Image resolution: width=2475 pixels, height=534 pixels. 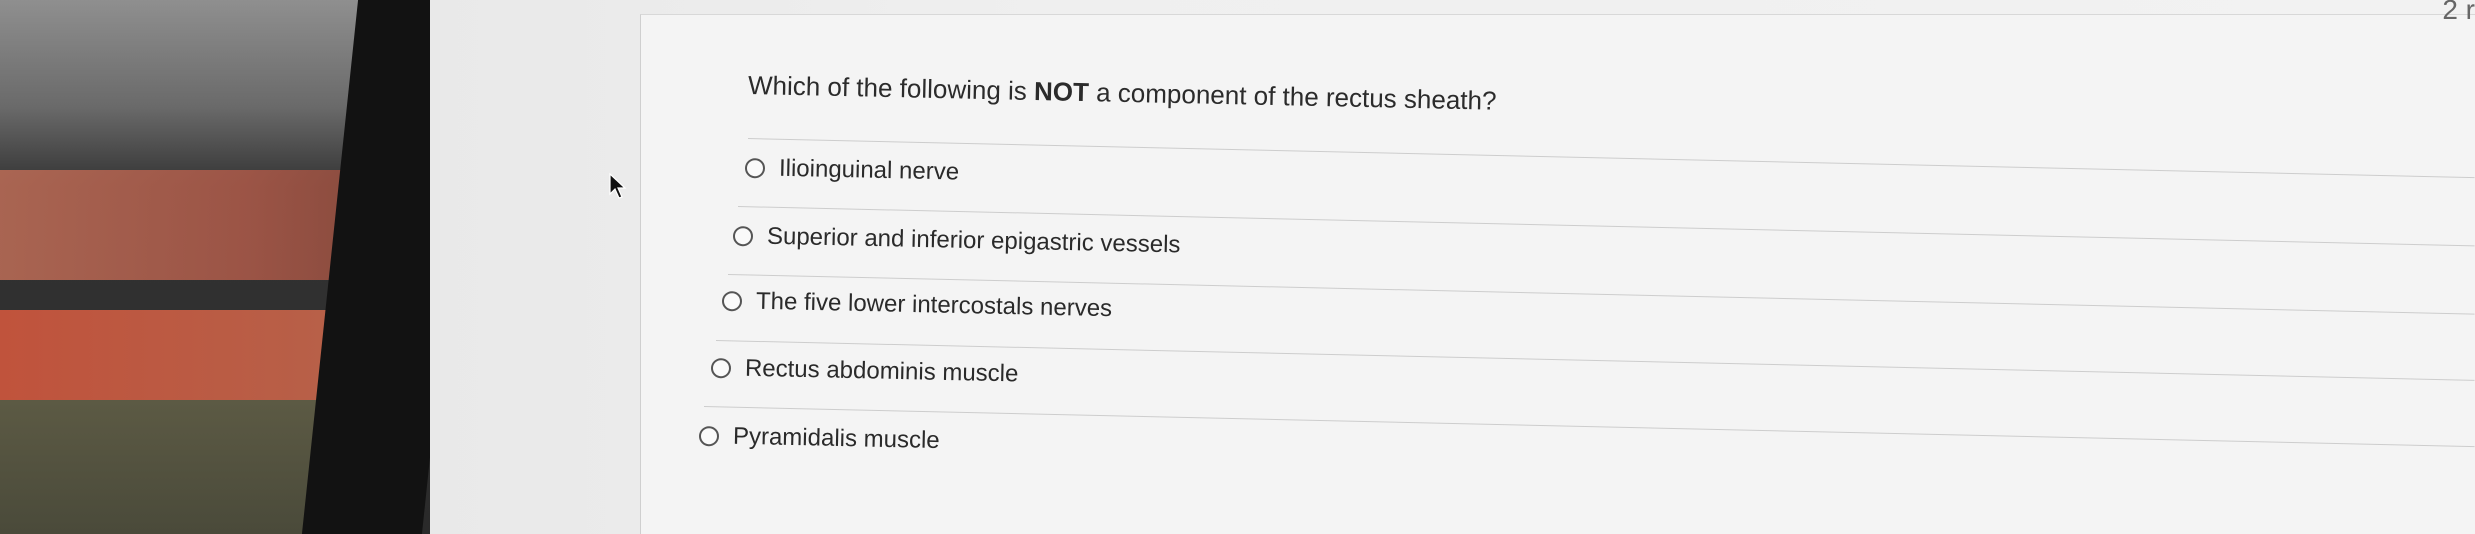 I want to click on question-emphasis: NOT, so click(x=1061, y=91).